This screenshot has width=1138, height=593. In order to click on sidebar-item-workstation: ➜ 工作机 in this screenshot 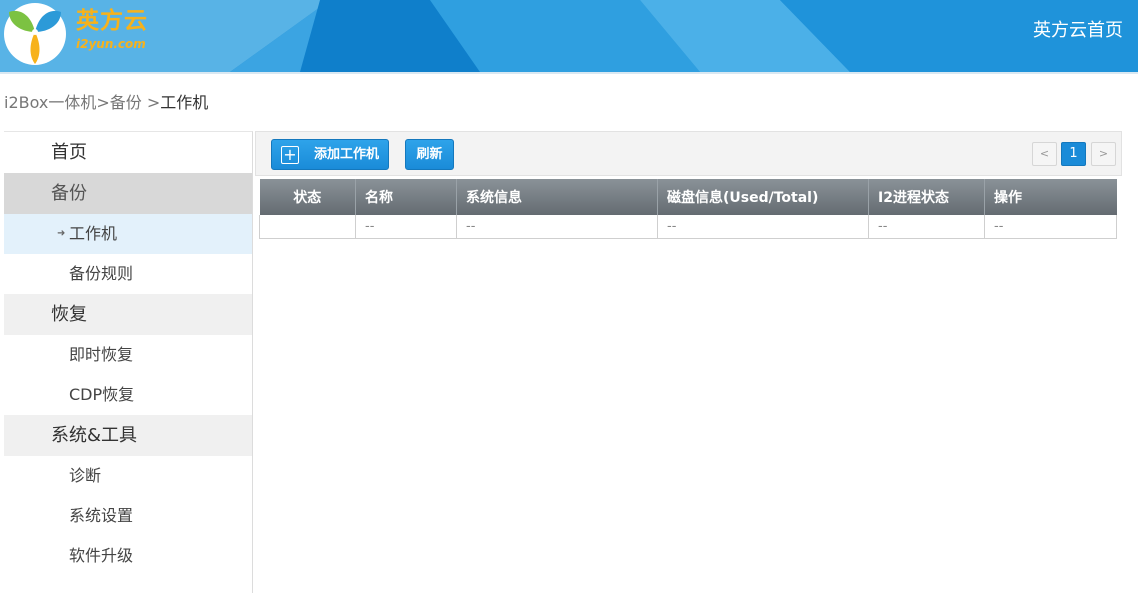, I will do `click(128, 234)`.